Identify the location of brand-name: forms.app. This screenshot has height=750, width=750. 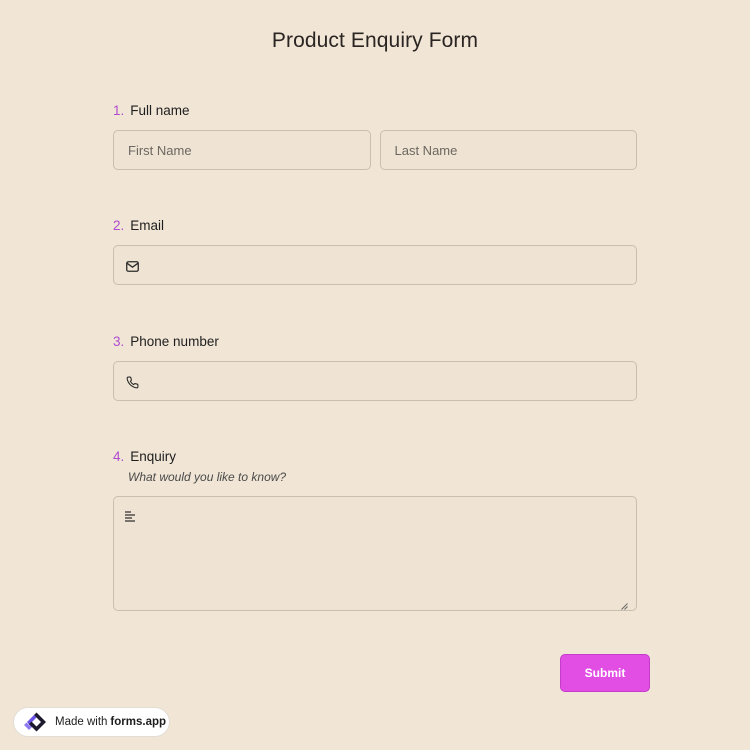
(138, 722).